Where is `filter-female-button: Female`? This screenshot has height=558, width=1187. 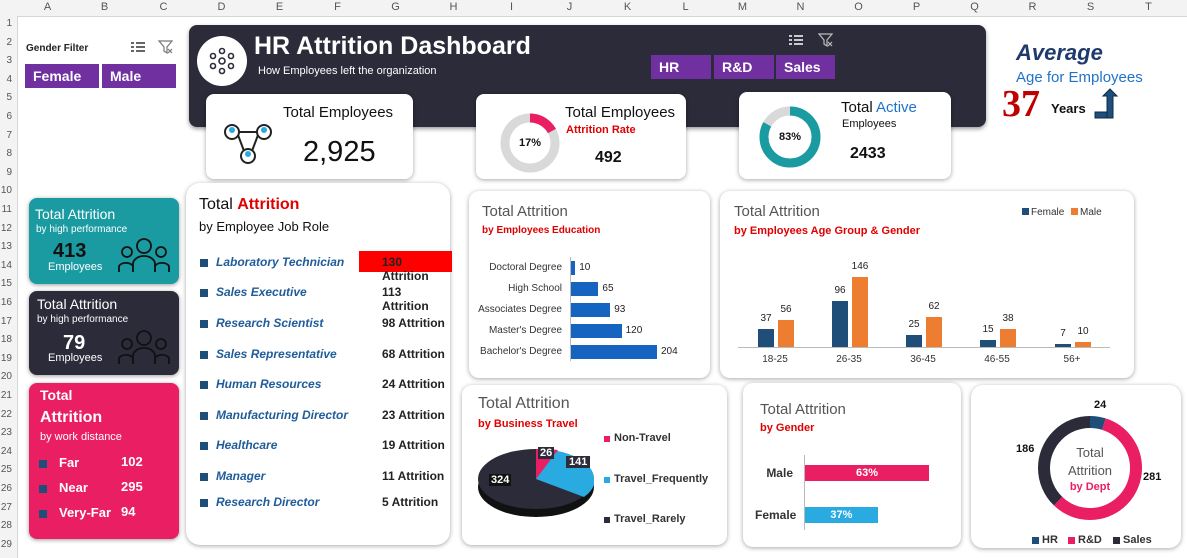 filter-female-button: Female is located at coordinates (62, 76).